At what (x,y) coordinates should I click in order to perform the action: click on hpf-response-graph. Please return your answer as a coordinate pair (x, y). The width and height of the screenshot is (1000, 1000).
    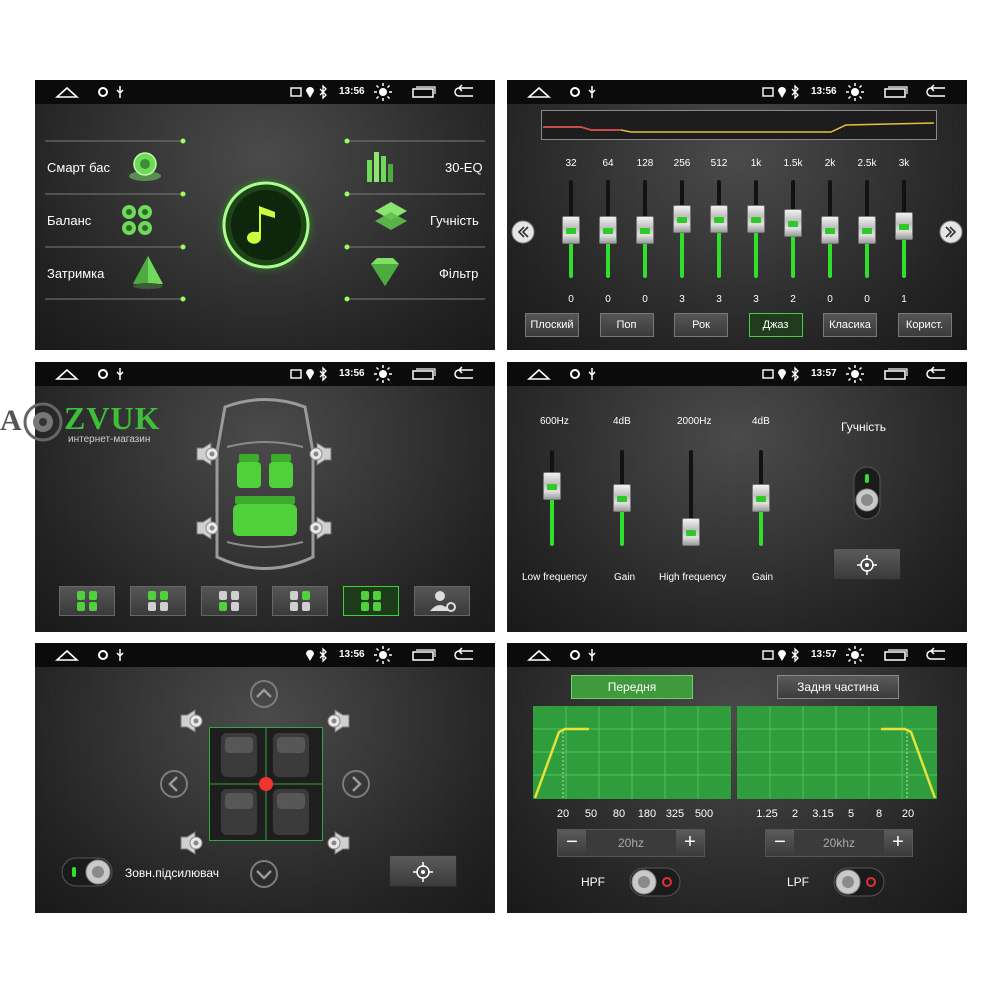
    Looking at the image, I should click on (632, 752).